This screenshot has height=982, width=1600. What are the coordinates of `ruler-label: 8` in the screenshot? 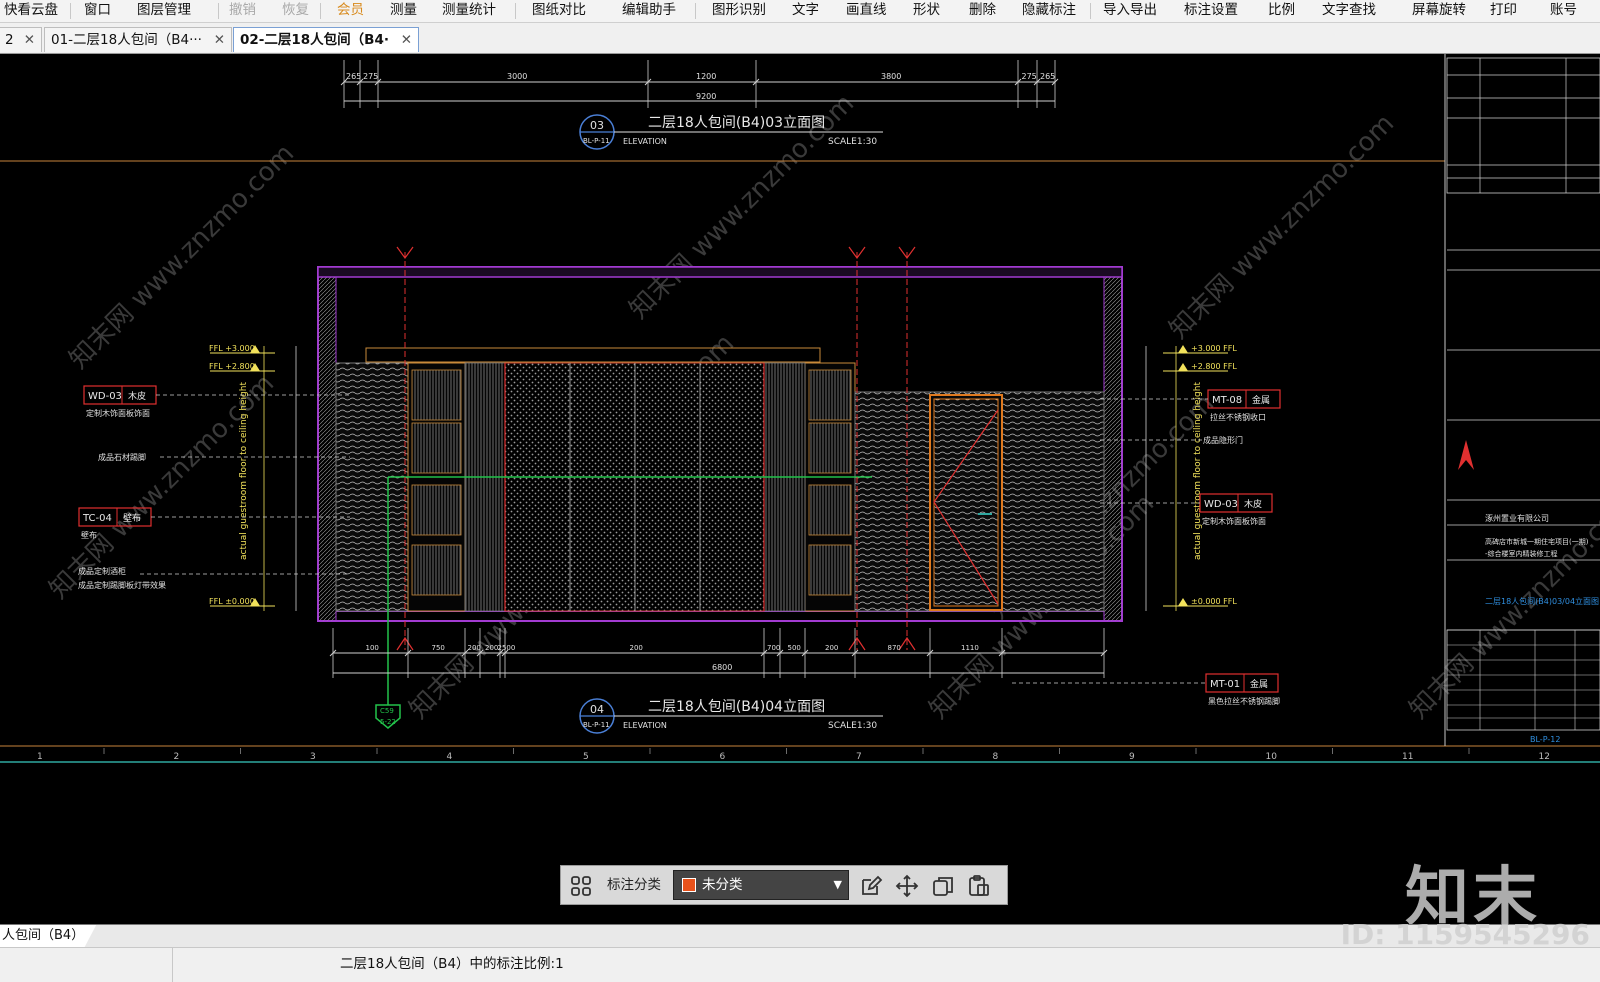 It's located at (996, 757).